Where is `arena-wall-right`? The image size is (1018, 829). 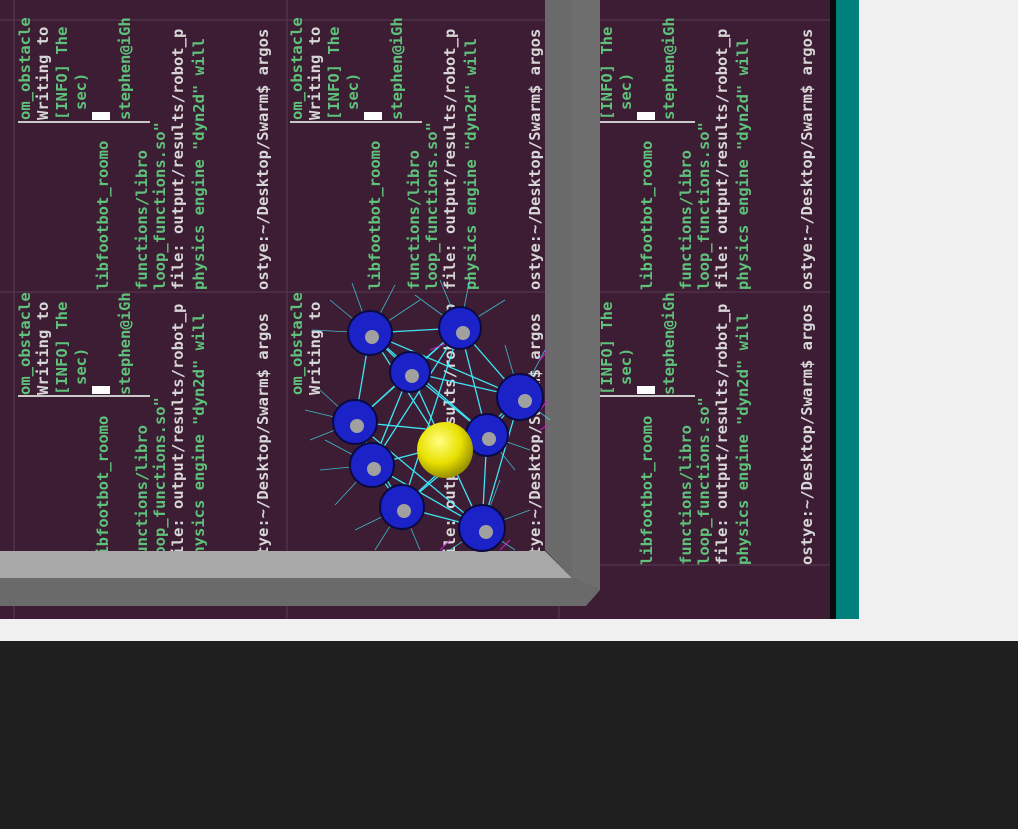 arena-wall-right is located at coordinates (586, 295).